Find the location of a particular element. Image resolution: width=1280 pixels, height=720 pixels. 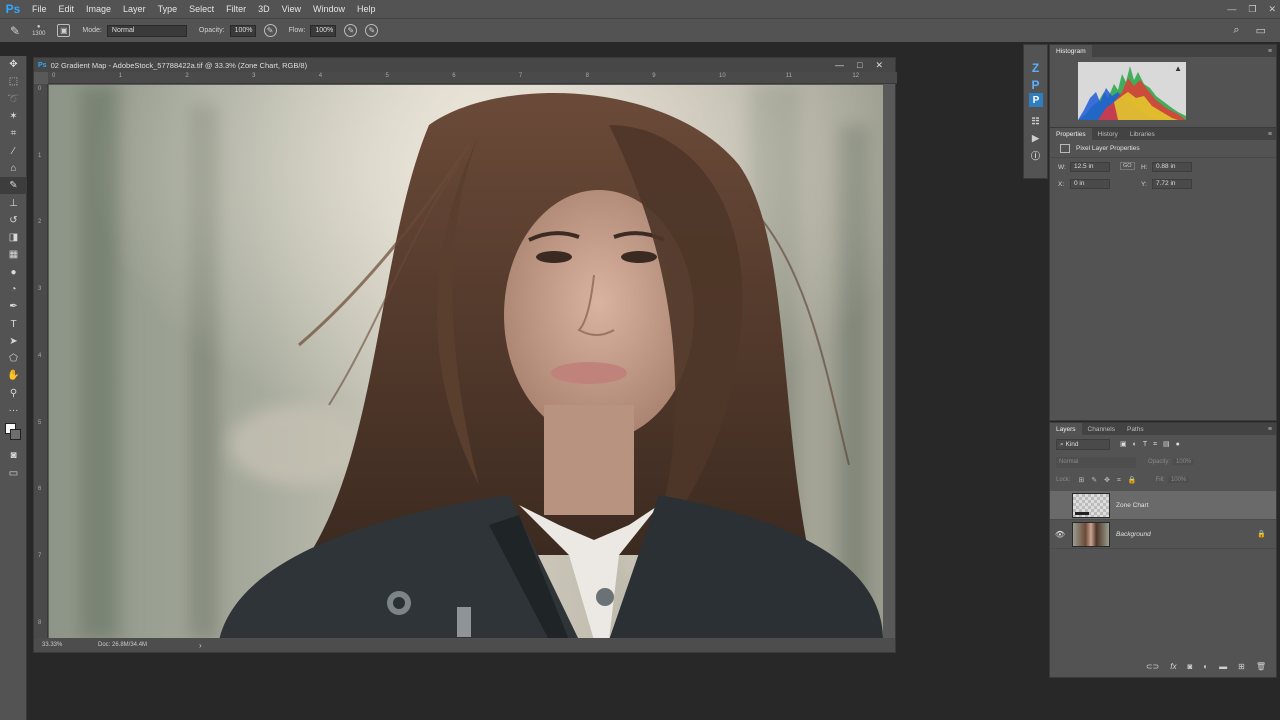

doc-minimize-icon: — is located at coordinates (839, 65).